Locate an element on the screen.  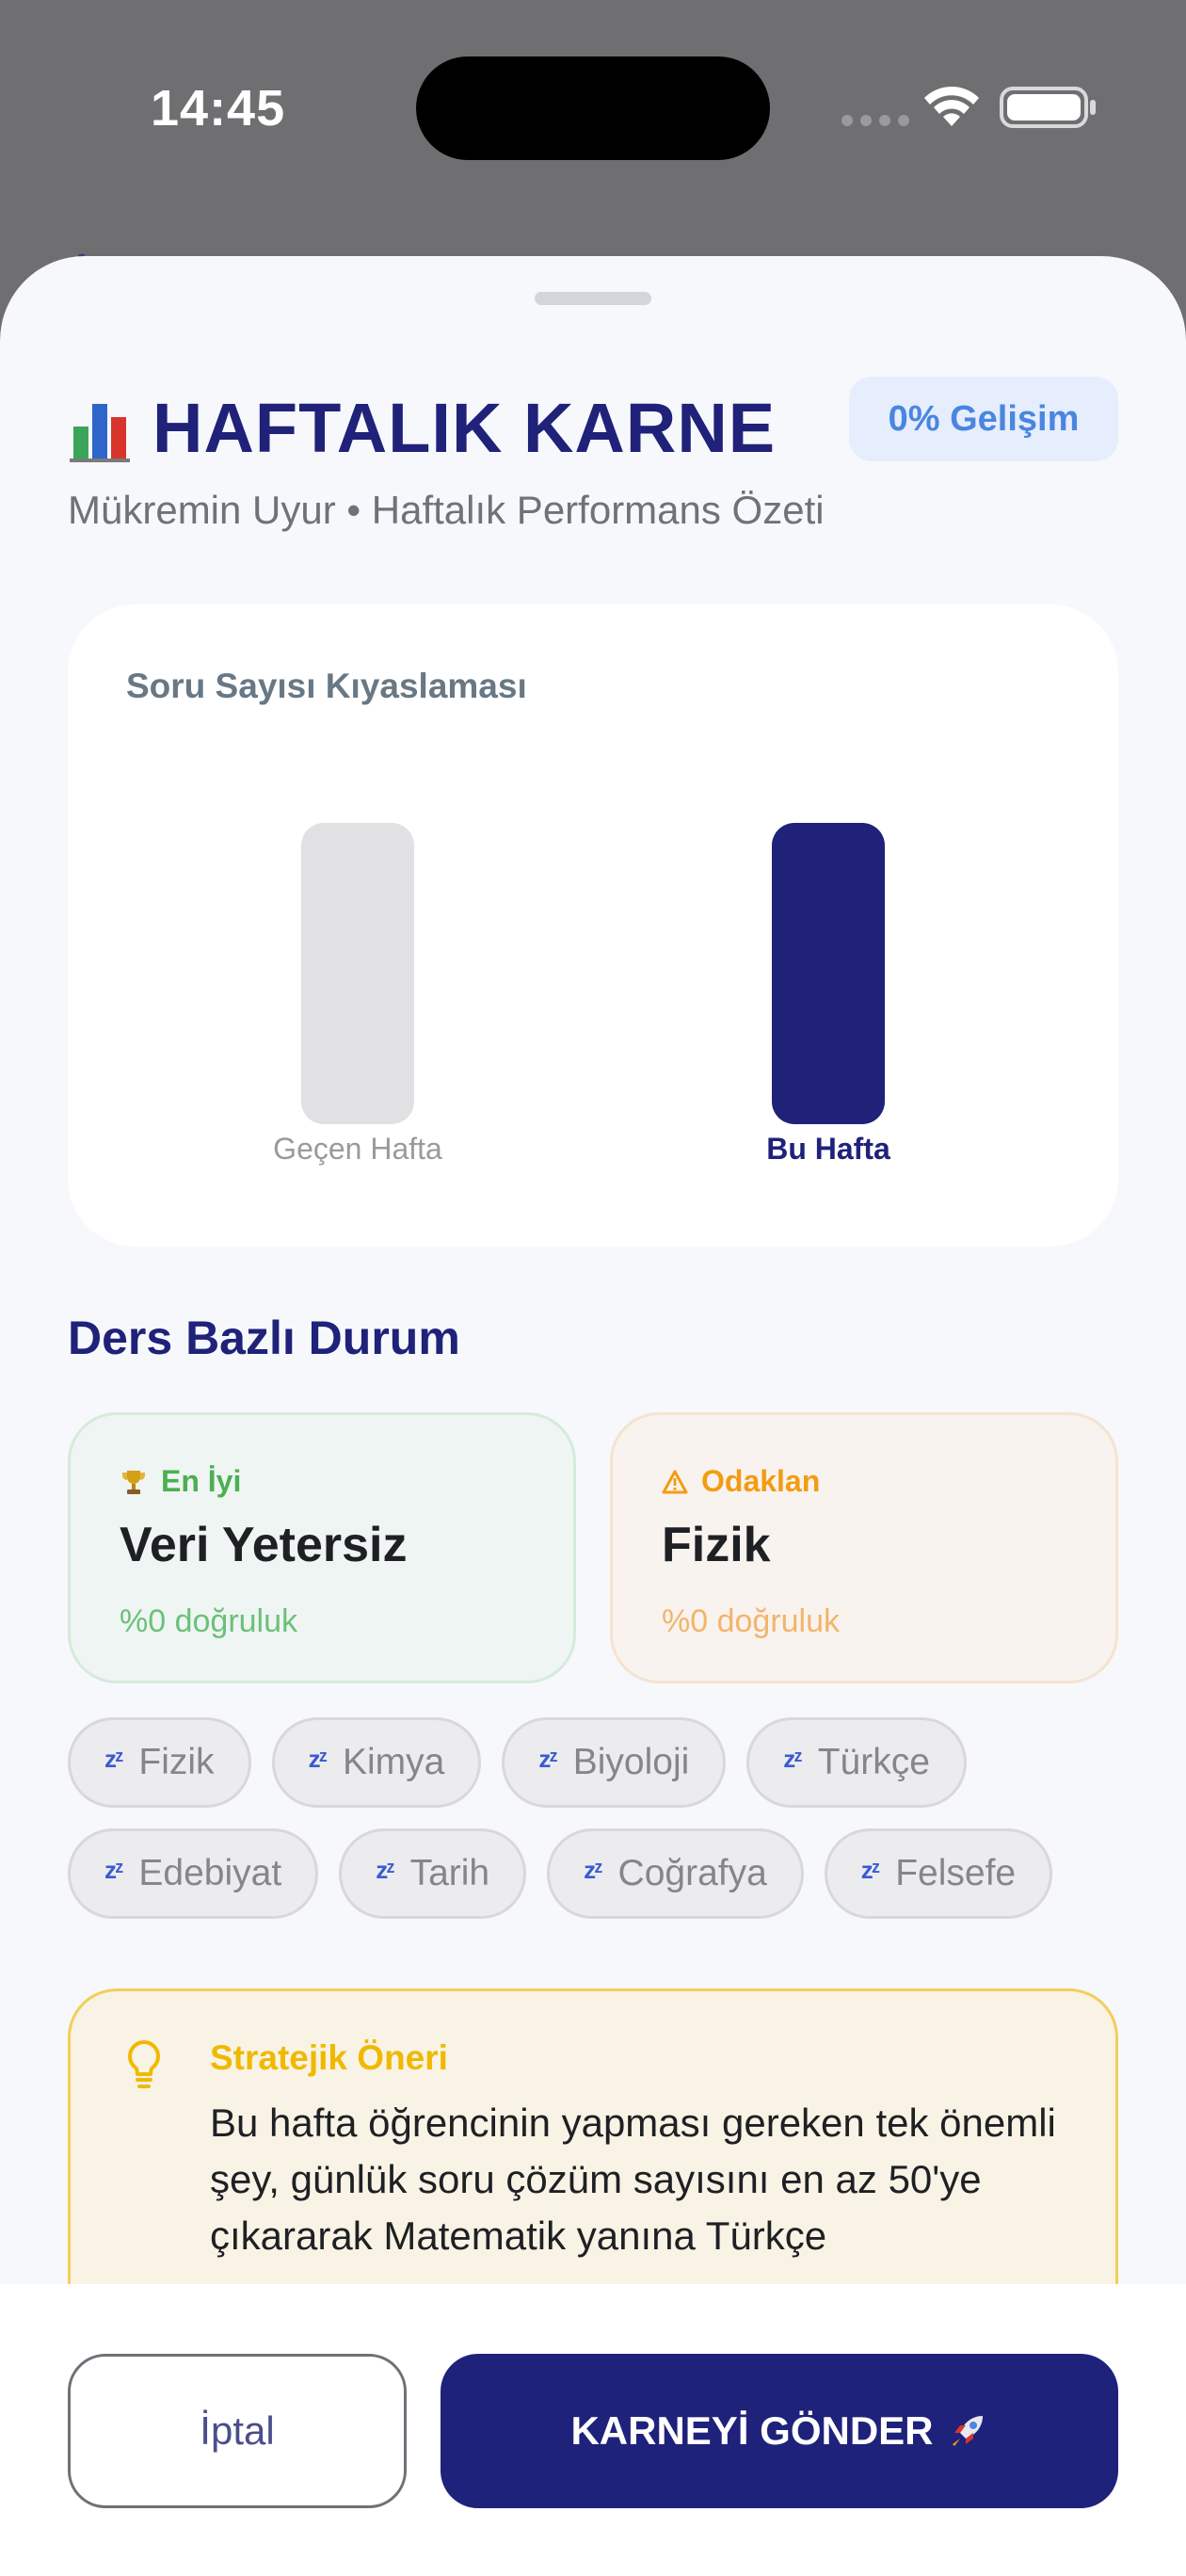
status-time: 14:45 is located at coordinates (218, 108).